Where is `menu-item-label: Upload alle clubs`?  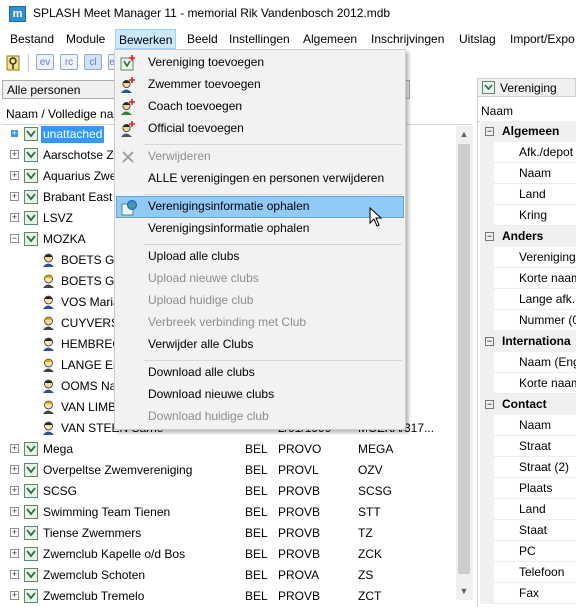 menu-item-label: Upload alle clubs is located at coordinates (194, 256).